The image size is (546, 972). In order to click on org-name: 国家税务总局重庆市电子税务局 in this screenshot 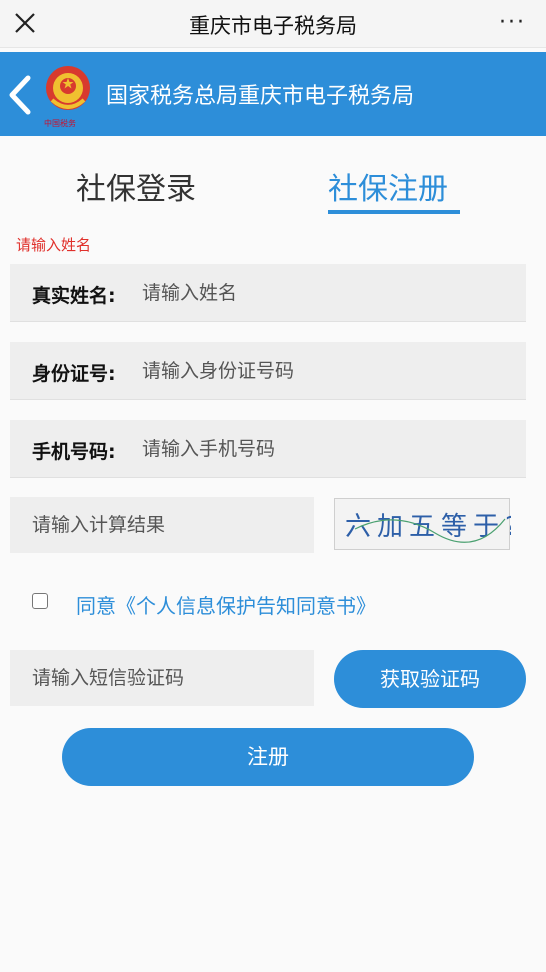, I will do `click(260, 96)`.